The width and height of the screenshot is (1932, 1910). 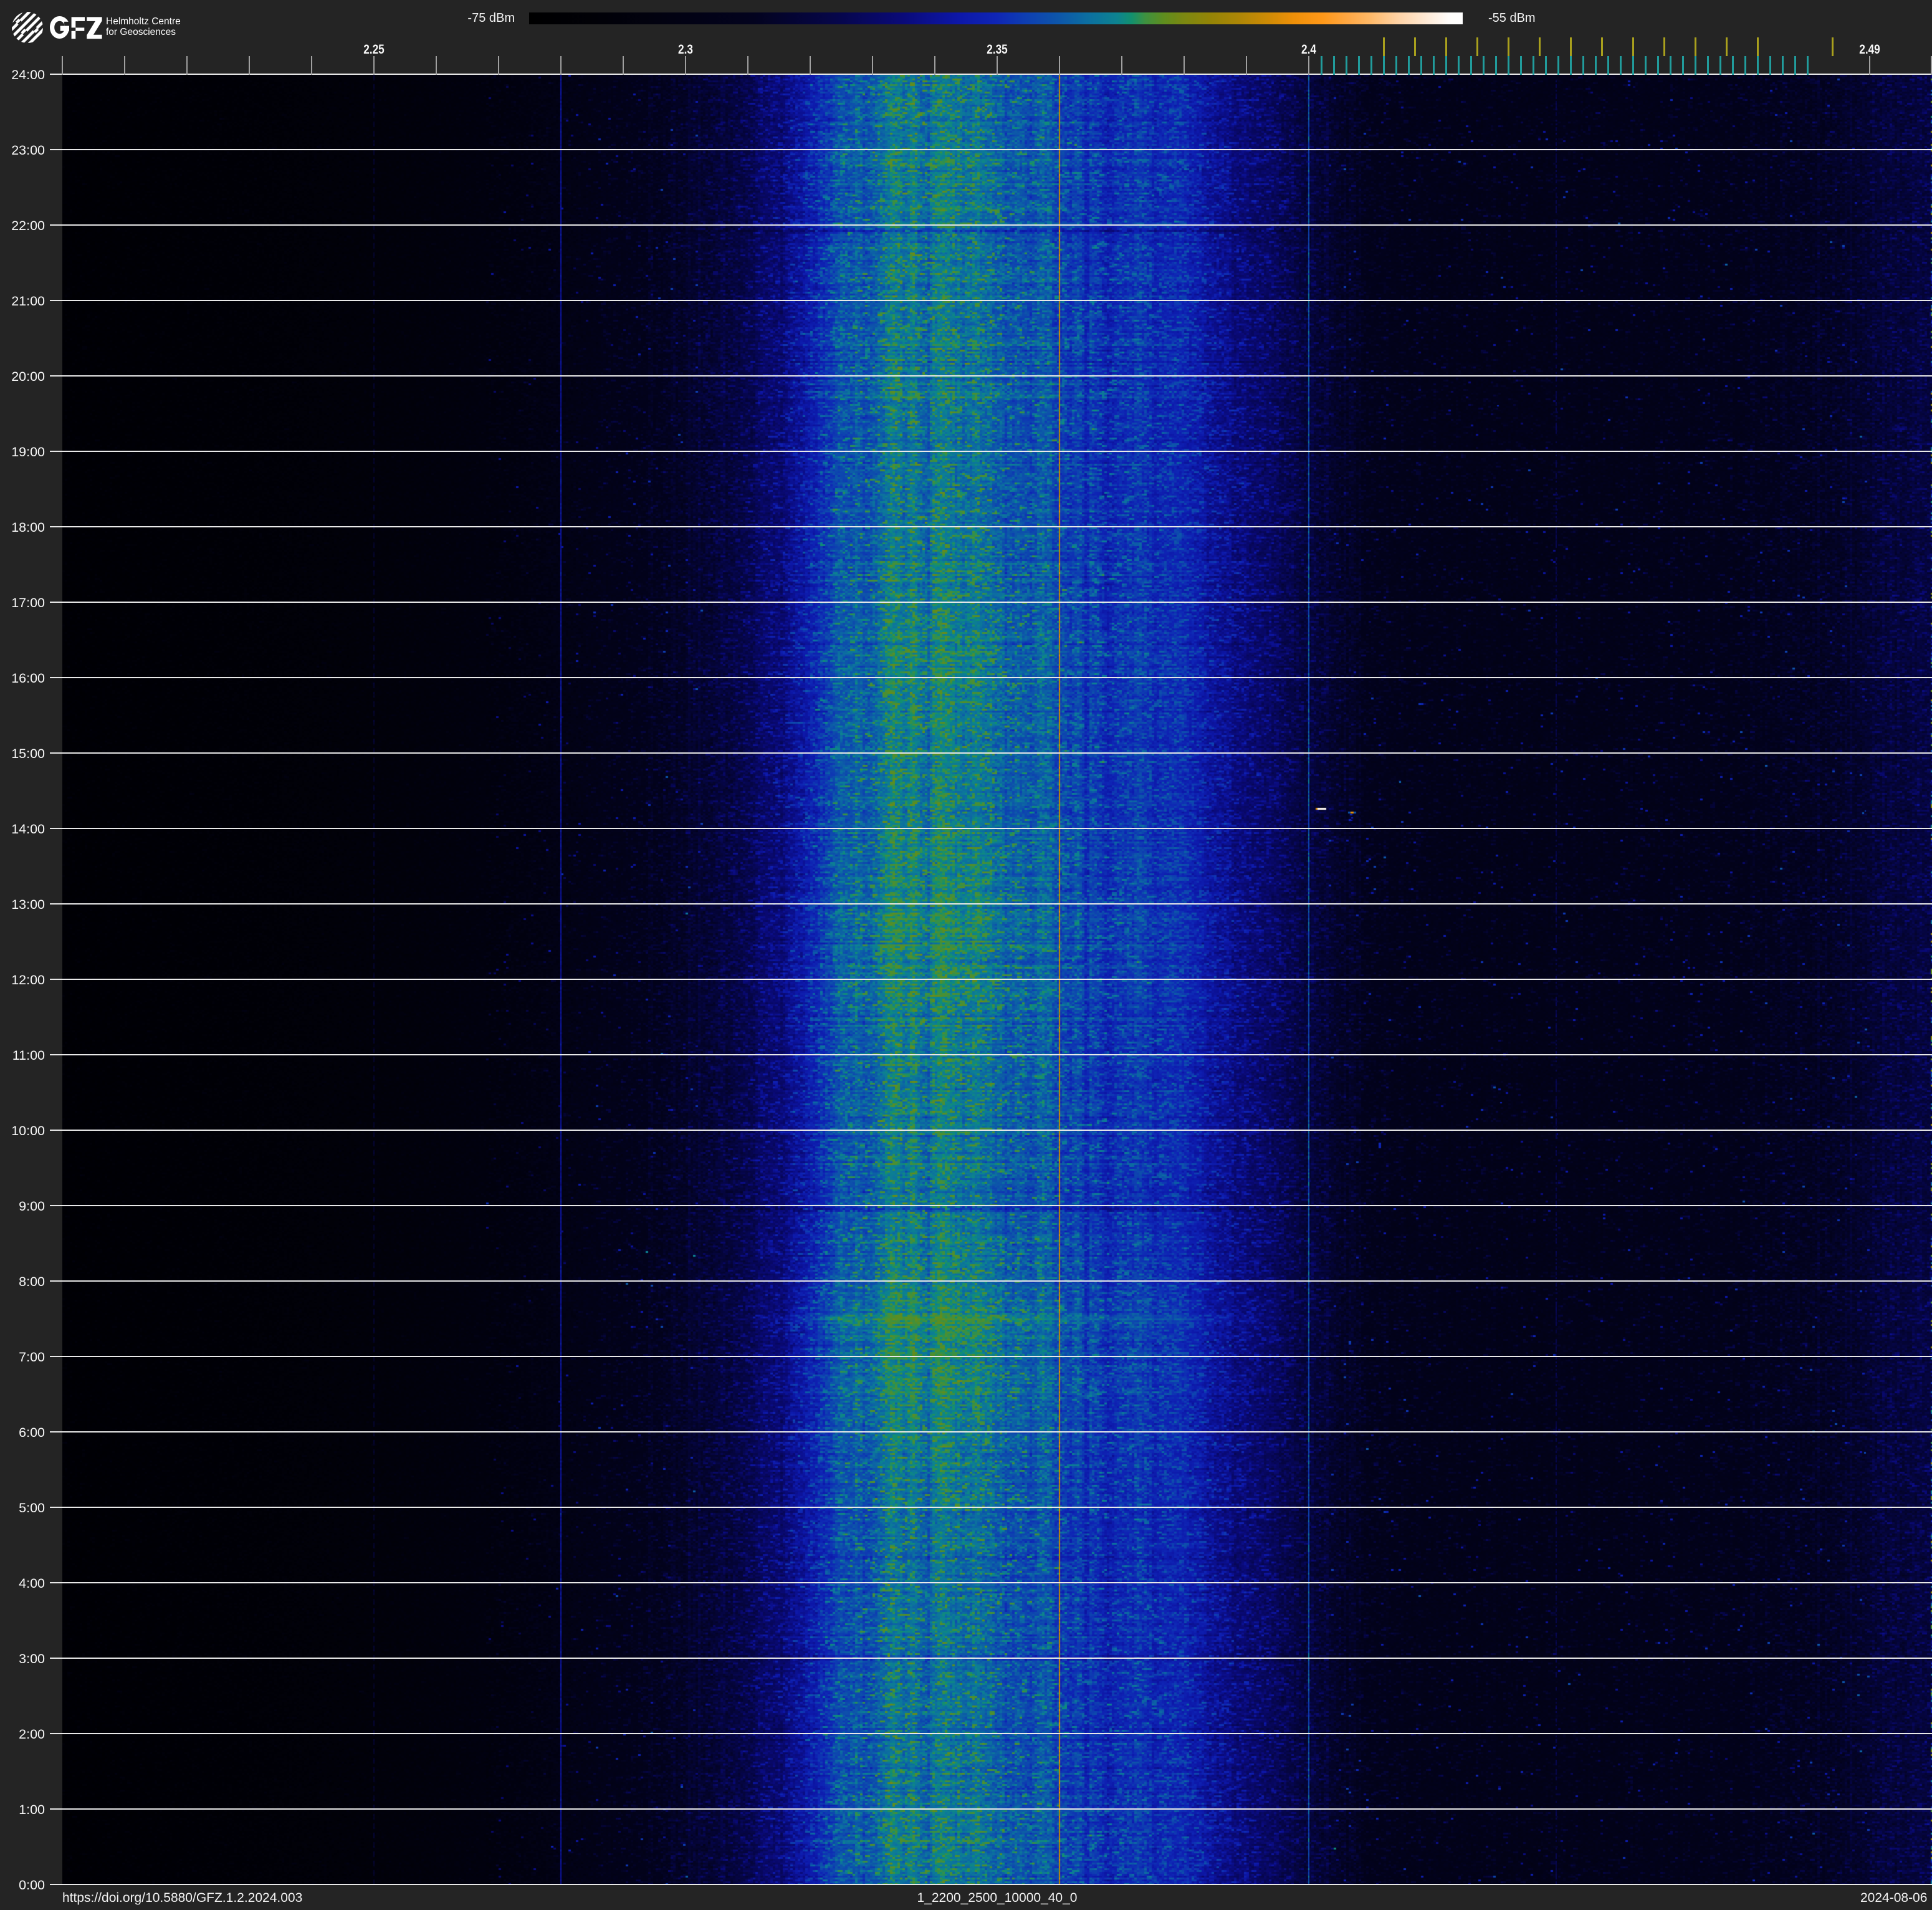 I want to click on org-name-line1: Helmholtz Centre, so click(x=143, y=21).